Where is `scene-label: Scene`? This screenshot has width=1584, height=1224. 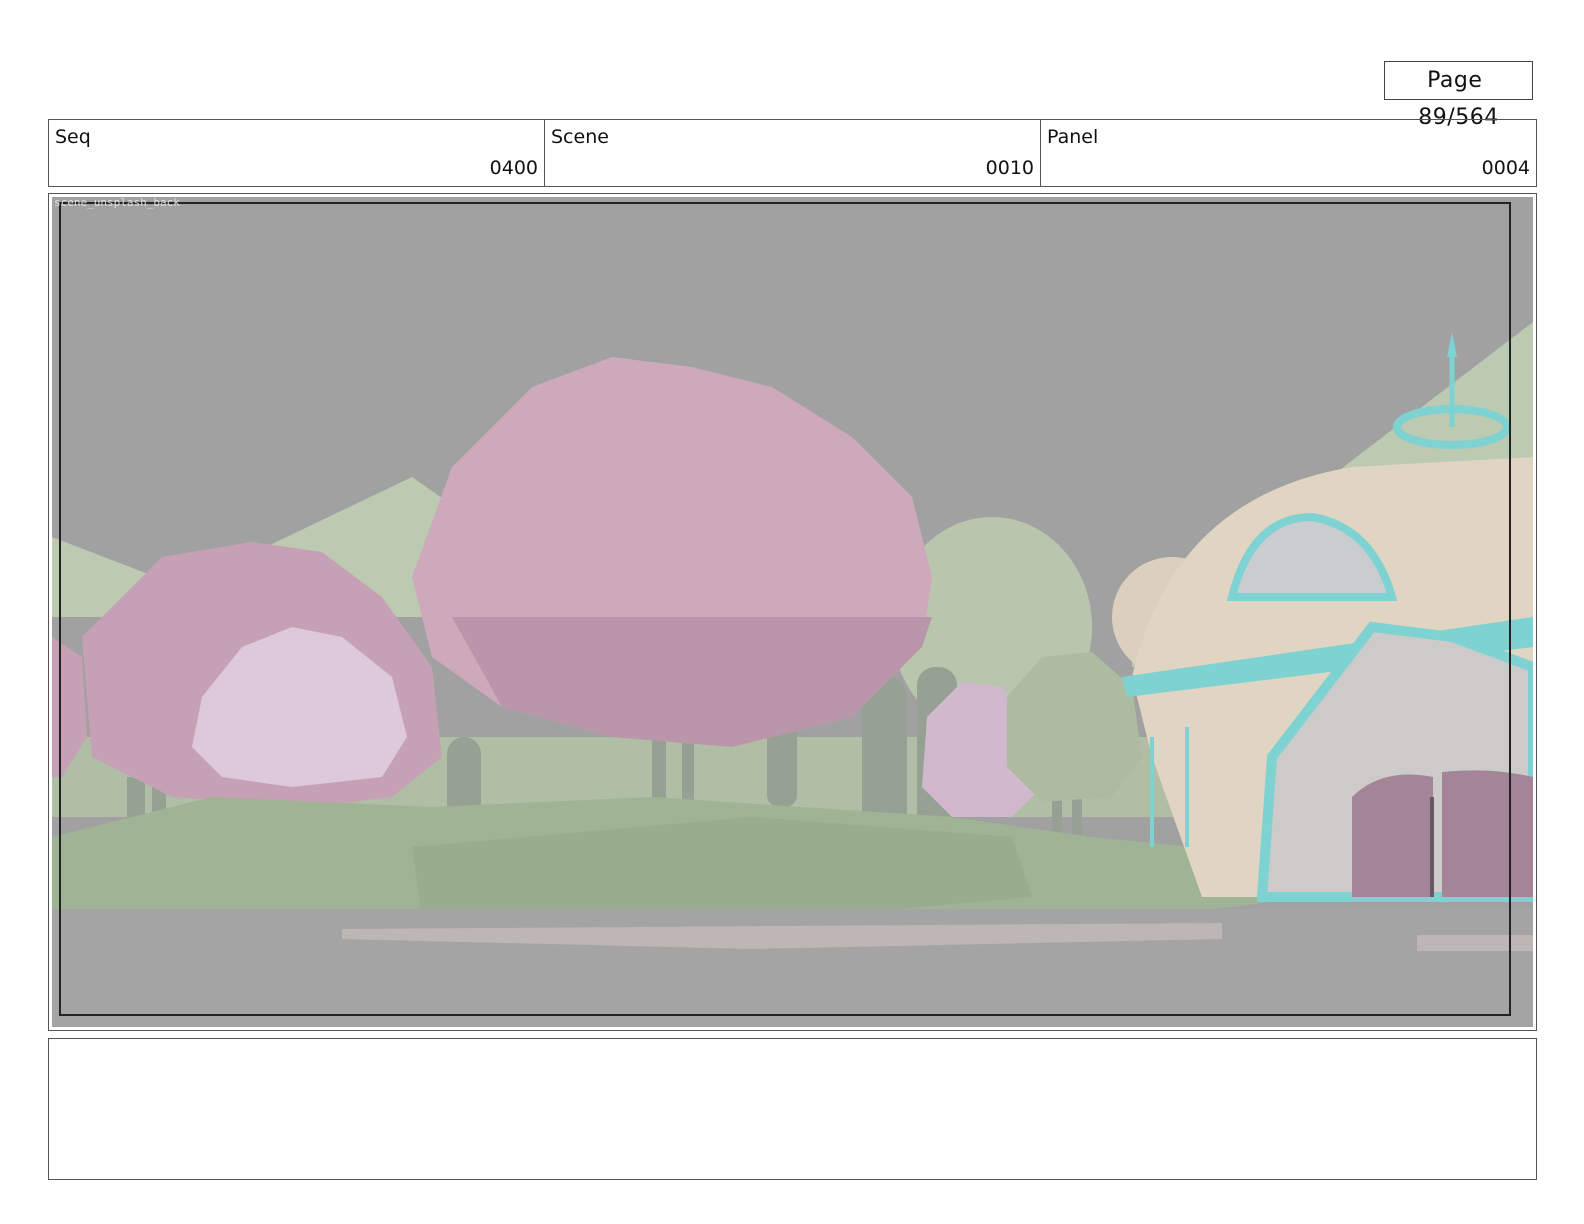
scene-label: Scene is located at coordinates (580, 137).